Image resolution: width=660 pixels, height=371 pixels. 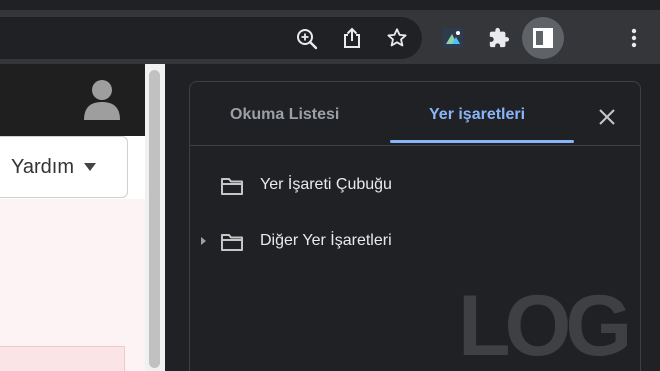 What do you see at coordinates (352, 38) in the screenshot?
I see `share-icon` at bounding box center [352, 38].